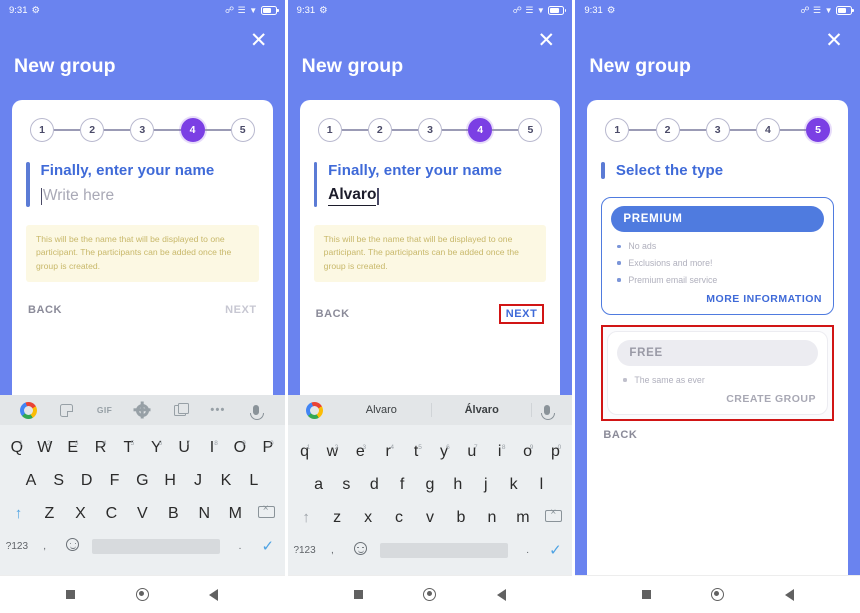 The width and height of the screenshot is (860, 613). What do you see at coordinates (333, 452) in the screenshot?
I see `key-w: 2w` at bounding box center [333, 452].